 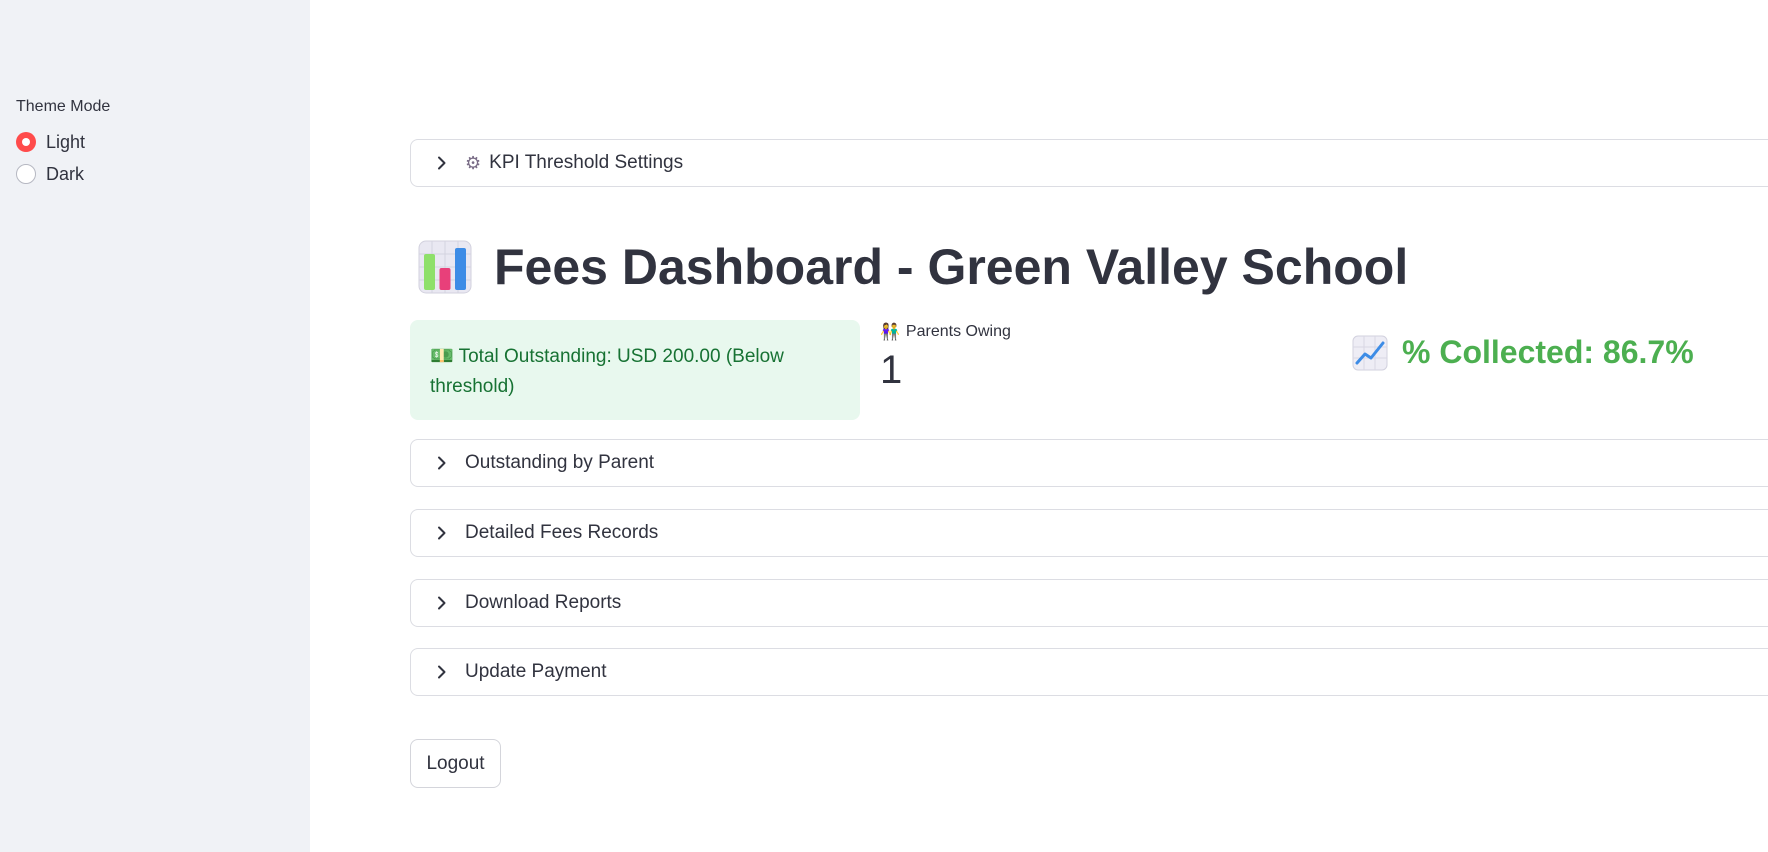 What do you see at coordinates (536, 671) in the screenshot?
I see `expander-label: Update Payment` at bounding box center [536, 671].